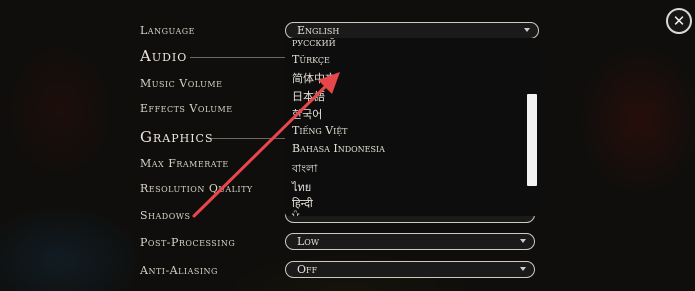  Describe the element at coordinates (266, 145) in the screenshot. I see `annotation-arrow` at that location.